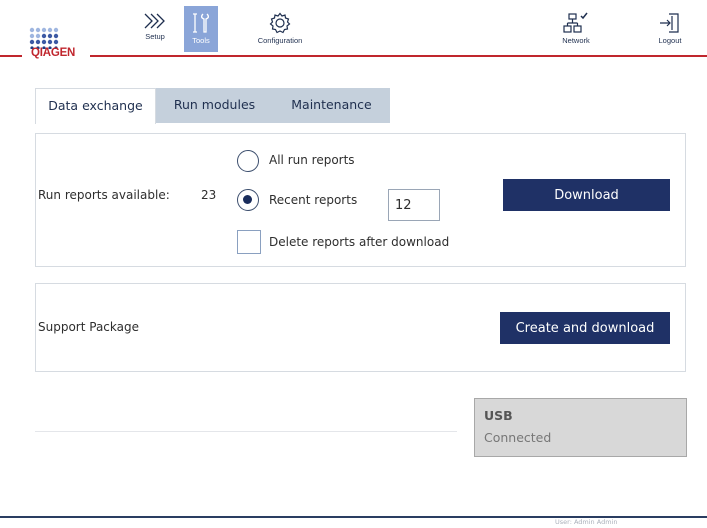  I want to click on brand-line-left, so click(11, 56).